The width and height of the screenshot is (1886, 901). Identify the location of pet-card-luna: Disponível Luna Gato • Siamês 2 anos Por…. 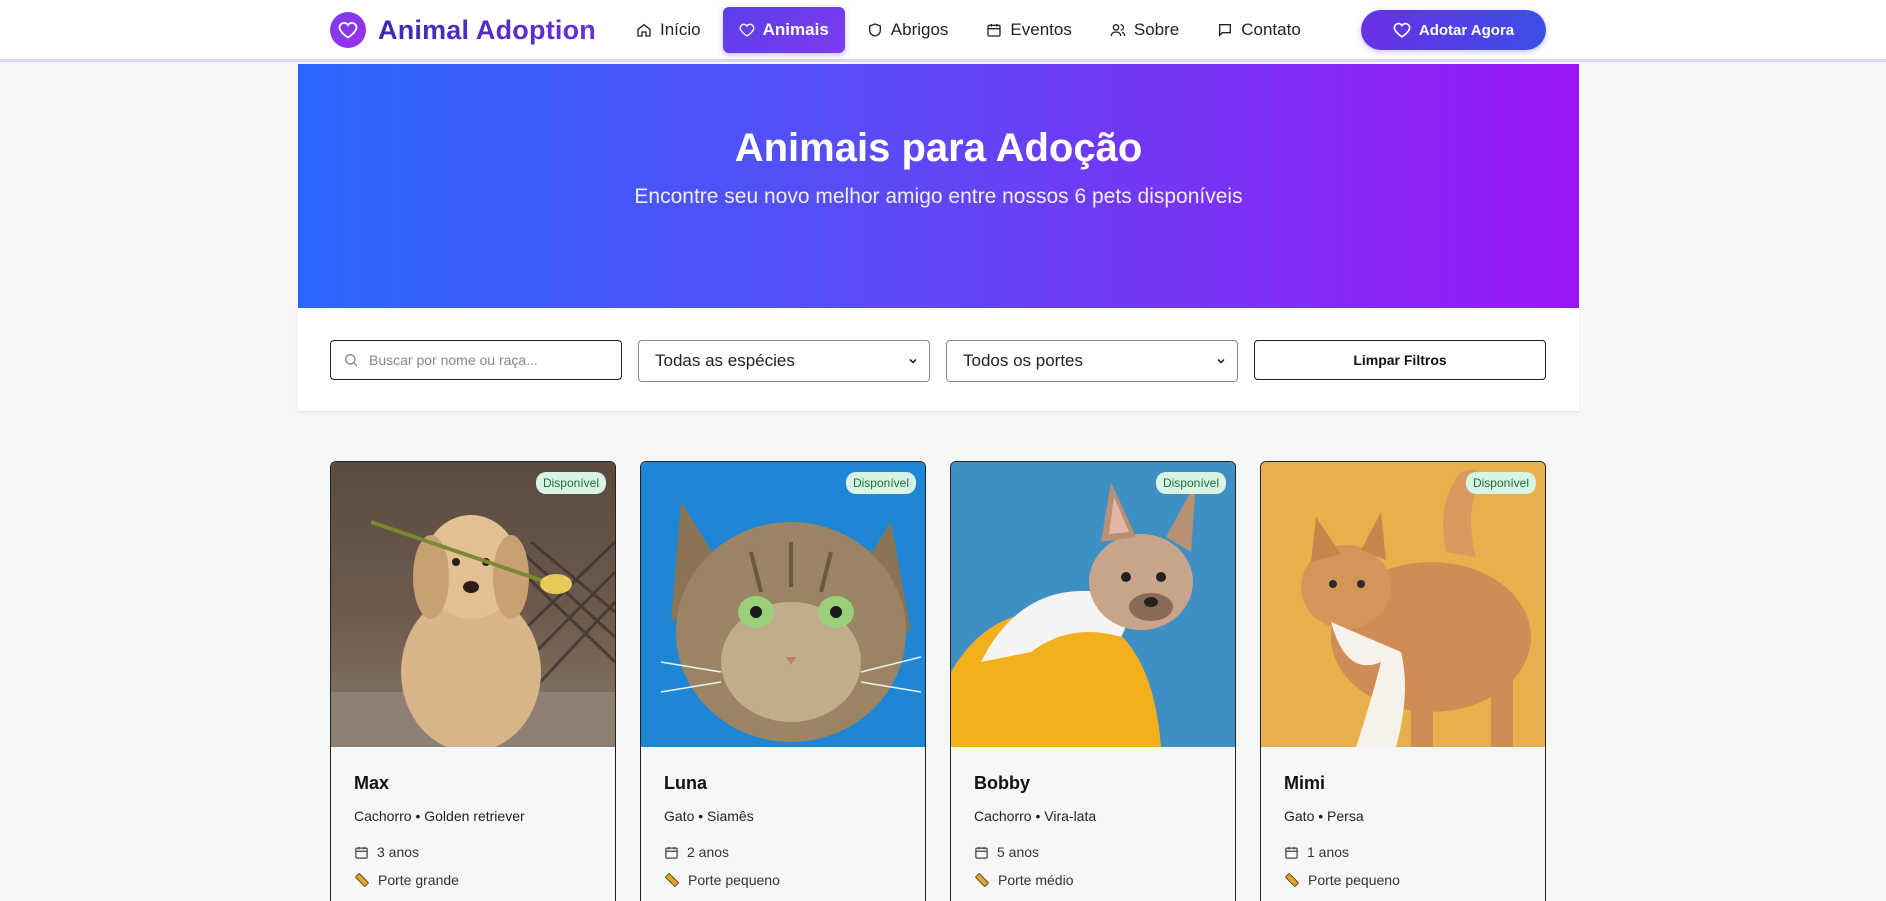
(783, 681).